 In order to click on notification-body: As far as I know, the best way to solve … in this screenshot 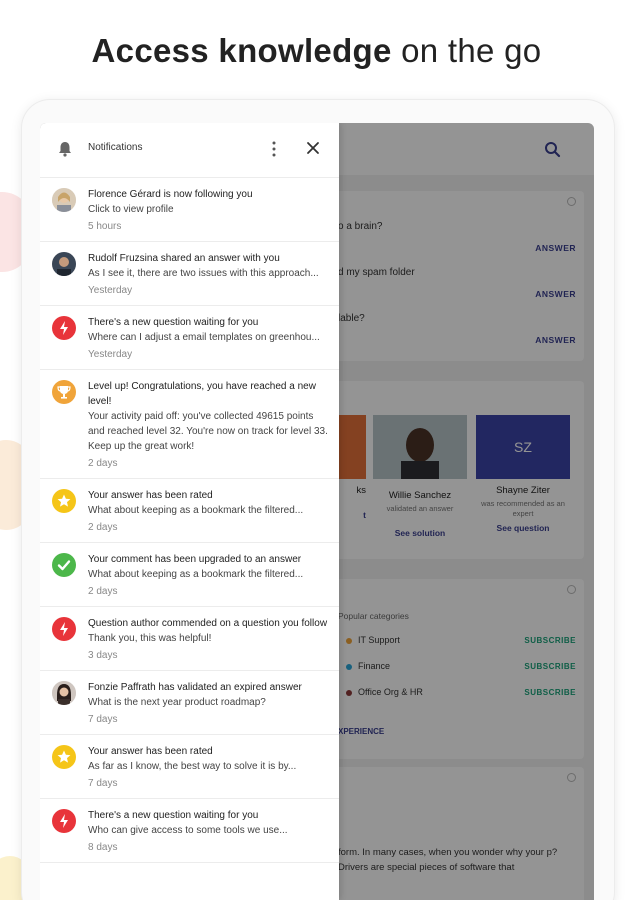, I will do `click(192, 766)`.